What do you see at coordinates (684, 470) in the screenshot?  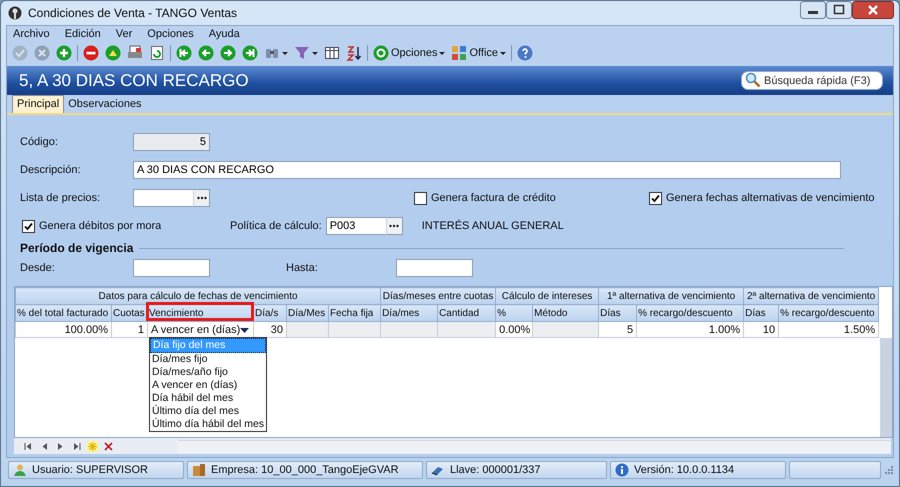 I see `status-text: Versión: 10.0.0.1134` at bounding box center [684, 470].